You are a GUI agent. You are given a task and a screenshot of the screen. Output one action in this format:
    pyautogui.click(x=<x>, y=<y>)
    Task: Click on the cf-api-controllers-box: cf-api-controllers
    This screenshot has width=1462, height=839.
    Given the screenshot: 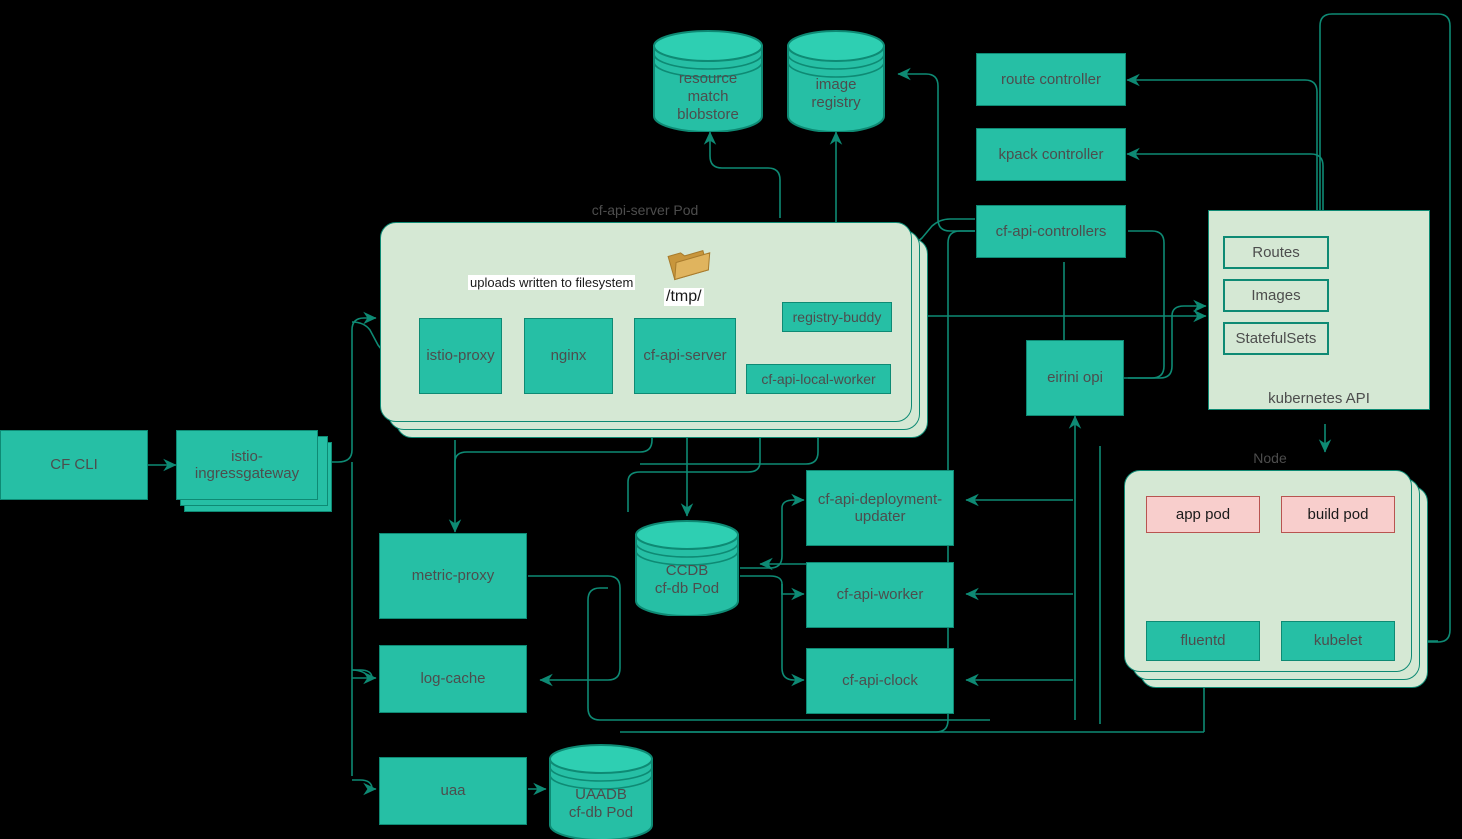 What is the action you would take?
    pyautogui.click(x=1051, y=231)
    